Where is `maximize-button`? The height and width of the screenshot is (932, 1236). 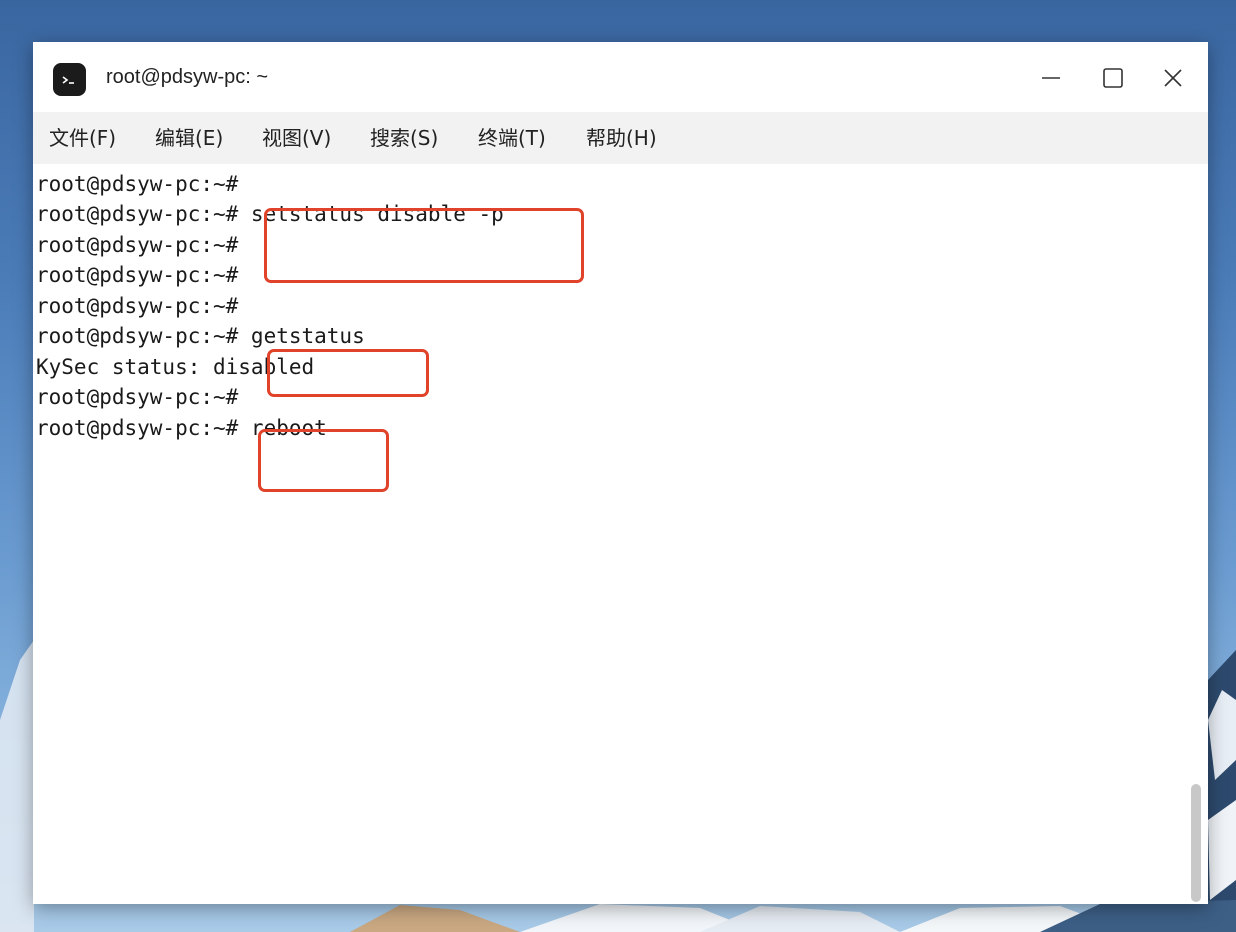 maximize-button is located at coordinates (1113, 78).